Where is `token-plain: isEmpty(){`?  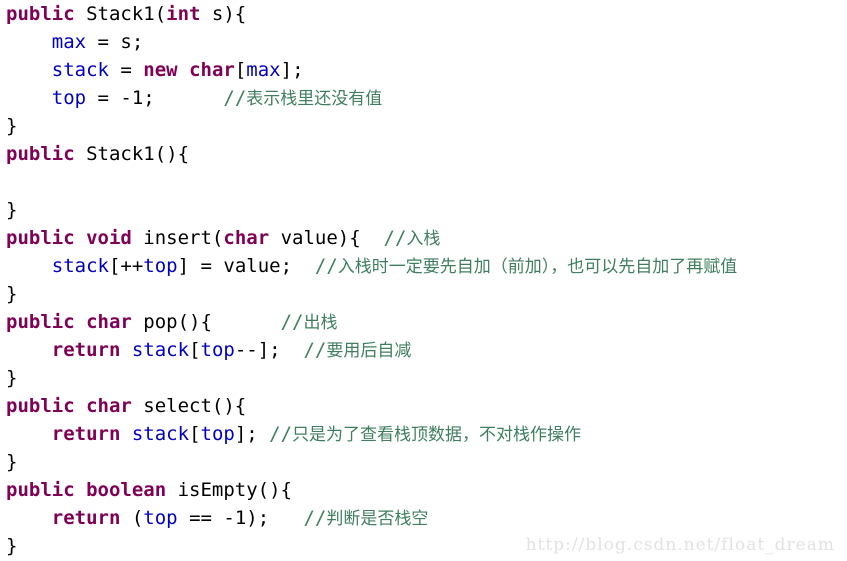 token-plain: isEmpty(){ is located at coordinates (229, 490).